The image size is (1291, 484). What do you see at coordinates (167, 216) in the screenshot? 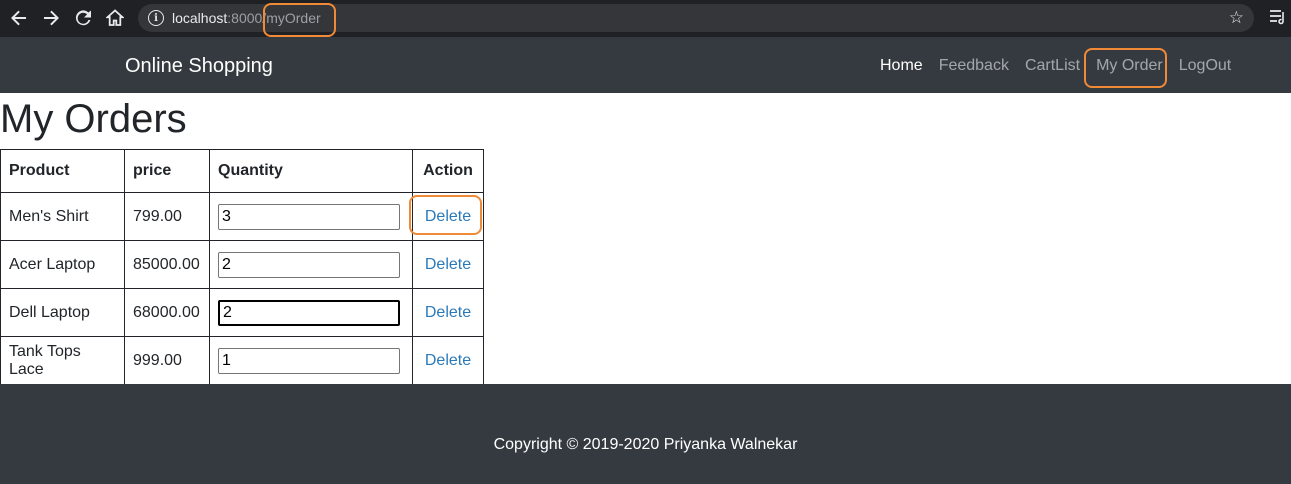
I see `price-cell: 799.00` at bounding box center [167, 216].